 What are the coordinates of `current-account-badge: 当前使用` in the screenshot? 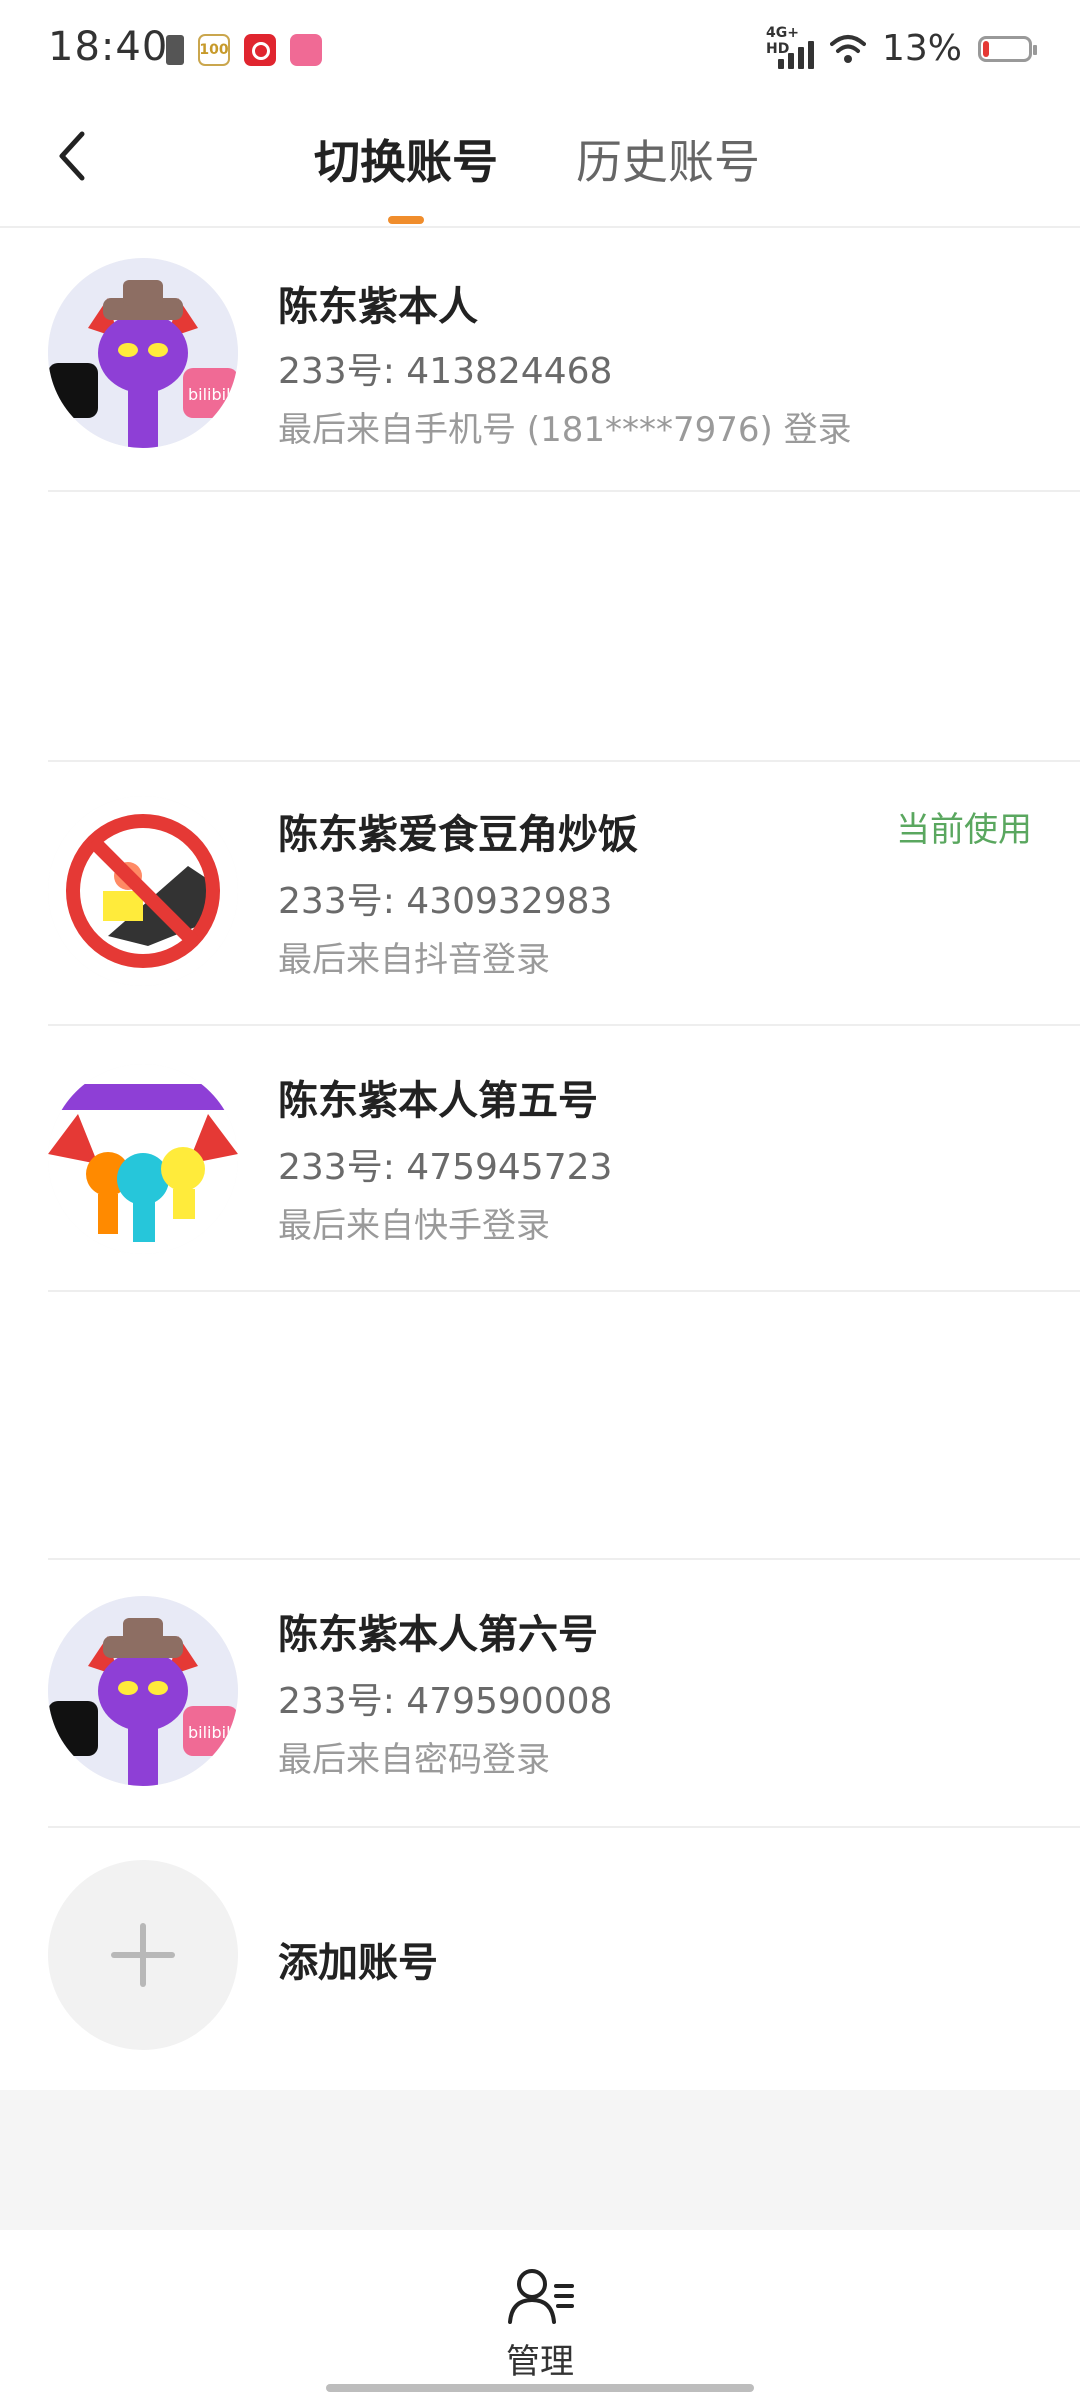 It's located at (964, 830).